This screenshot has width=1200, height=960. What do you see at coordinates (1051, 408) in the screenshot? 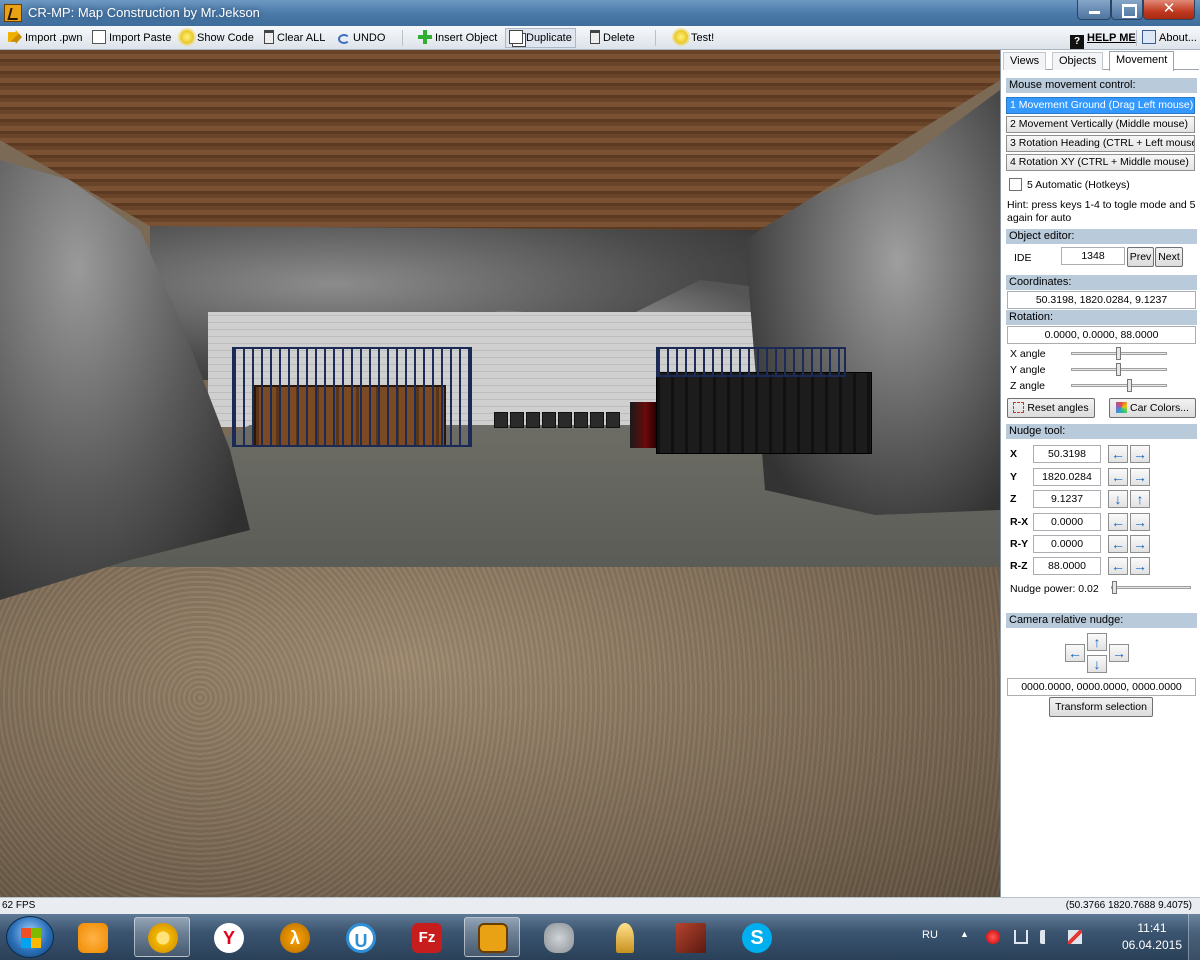
I see `reset-angles-button: Reset angles` at bounding box center [1051, 408].